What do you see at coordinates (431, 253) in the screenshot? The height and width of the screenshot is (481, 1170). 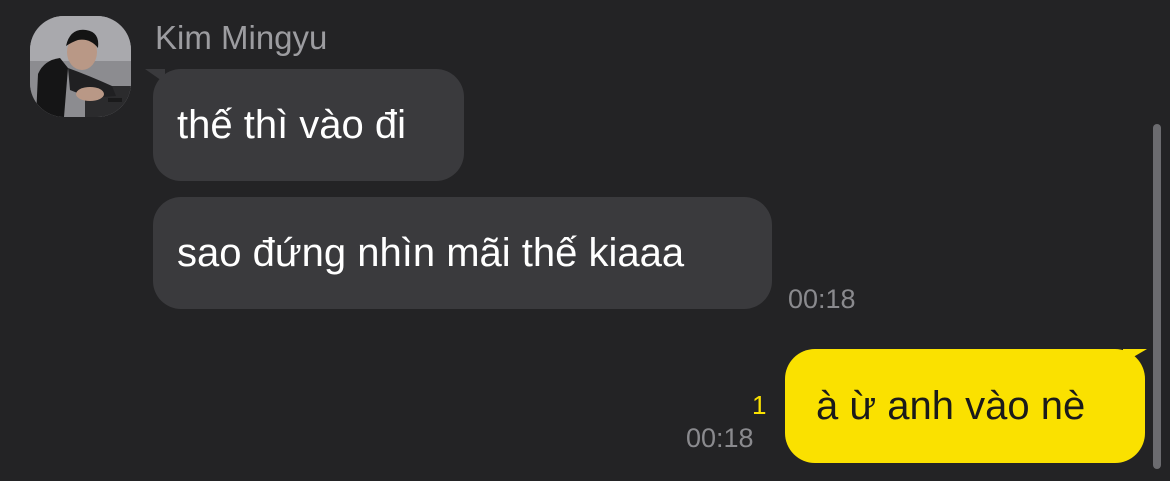 I see `message-text: sao đứng nhìn mãi thế kiaaa` at bounding box center [431, 253].